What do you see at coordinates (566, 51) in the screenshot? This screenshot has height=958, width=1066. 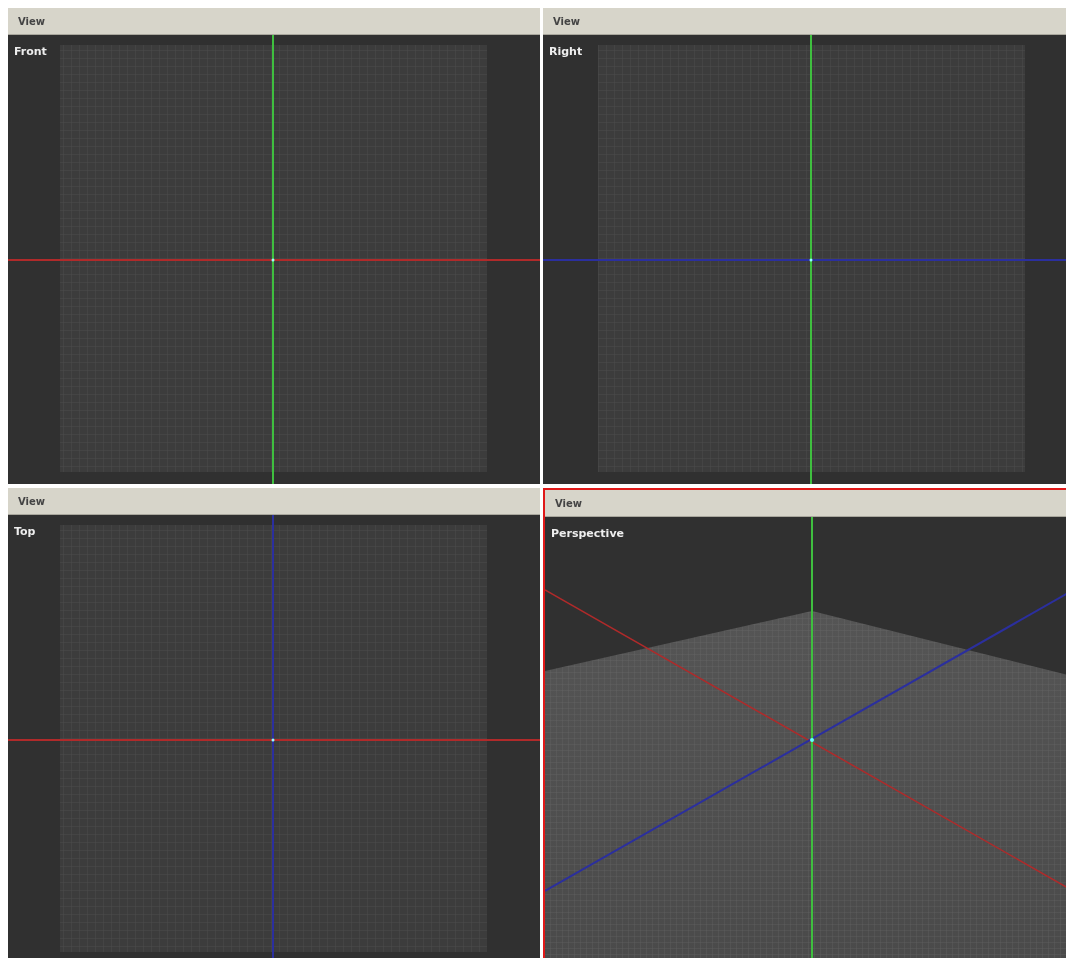 I see `viewport-label: Right` at bounding box center [566, 51].